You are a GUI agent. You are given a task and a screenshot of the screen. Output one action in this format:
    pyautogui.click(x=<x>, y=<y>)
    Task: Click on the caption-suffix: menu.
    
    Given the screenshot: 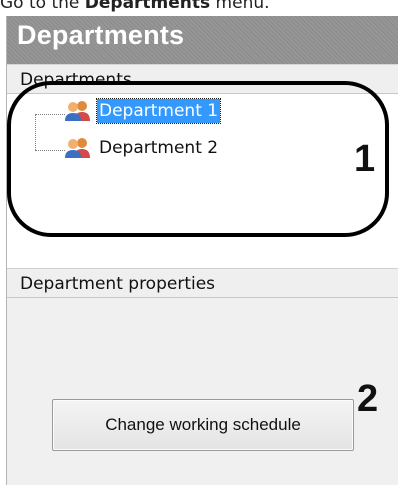 What is the action you would take?
    pyautogui.click(x=240, y=6)
    